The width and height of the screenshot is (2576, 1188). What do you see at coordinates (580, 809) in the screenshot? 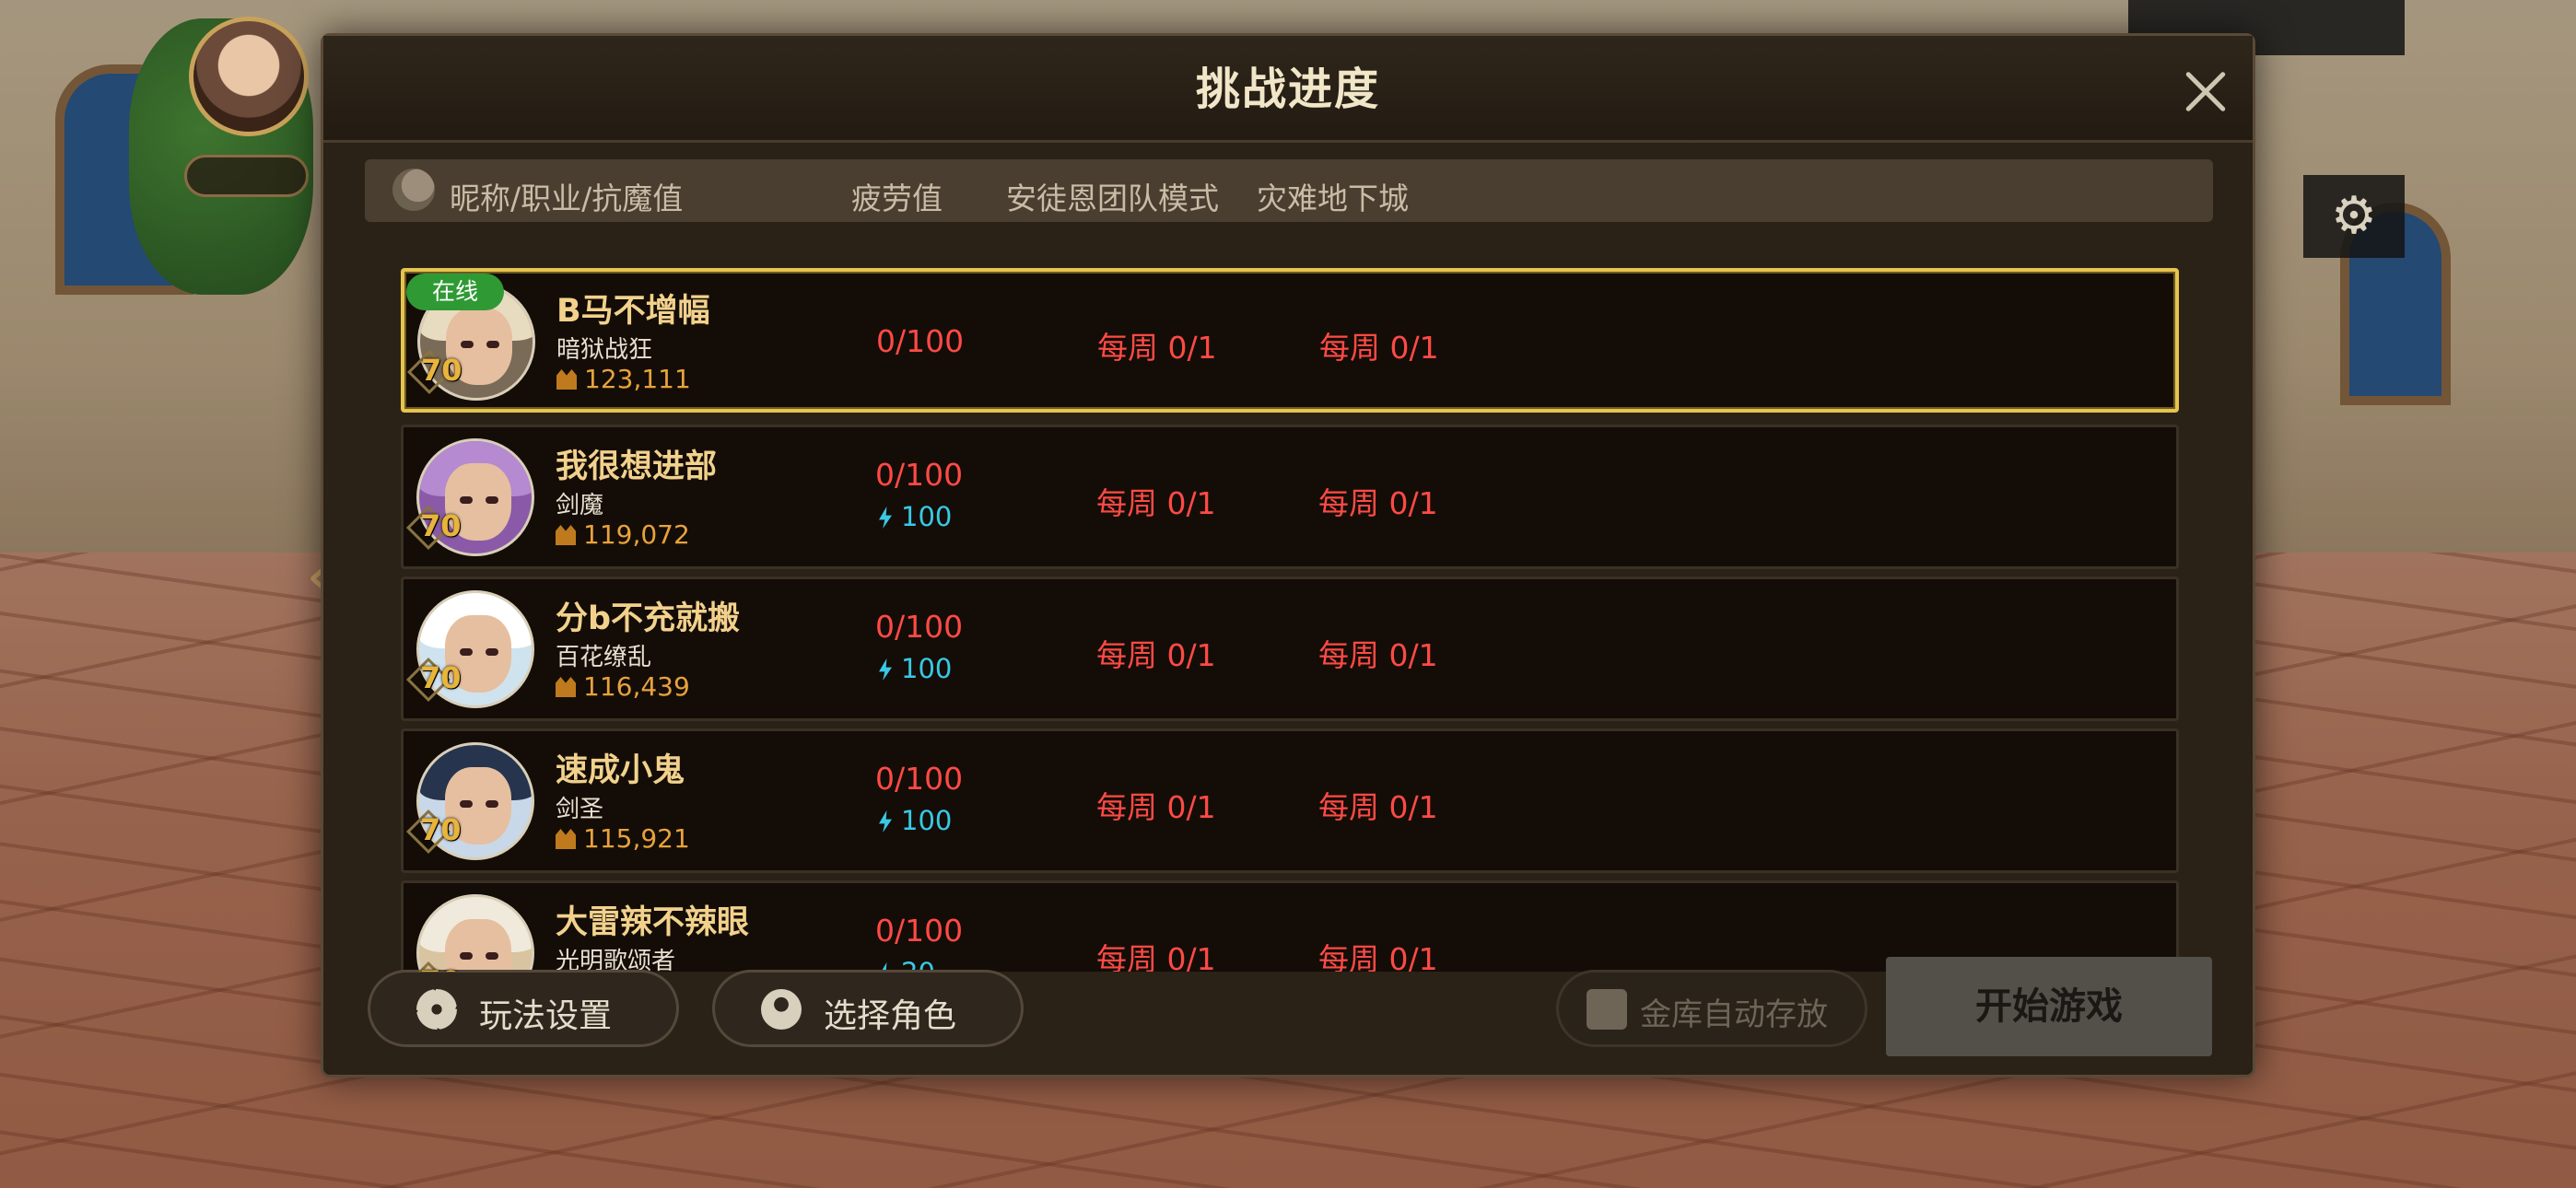
I see `character-job: 剑圣` at bounding box center [580, 809].